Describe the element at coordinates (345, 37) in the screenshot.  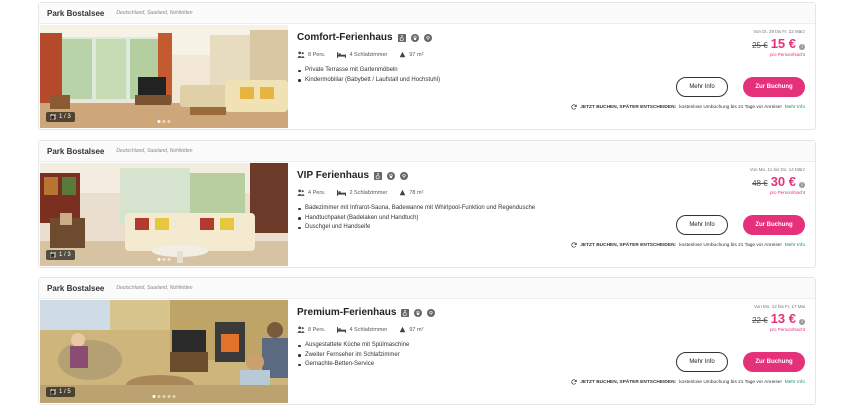
I see `accommodation-title: Comfort-Ferienhaus` at that location.